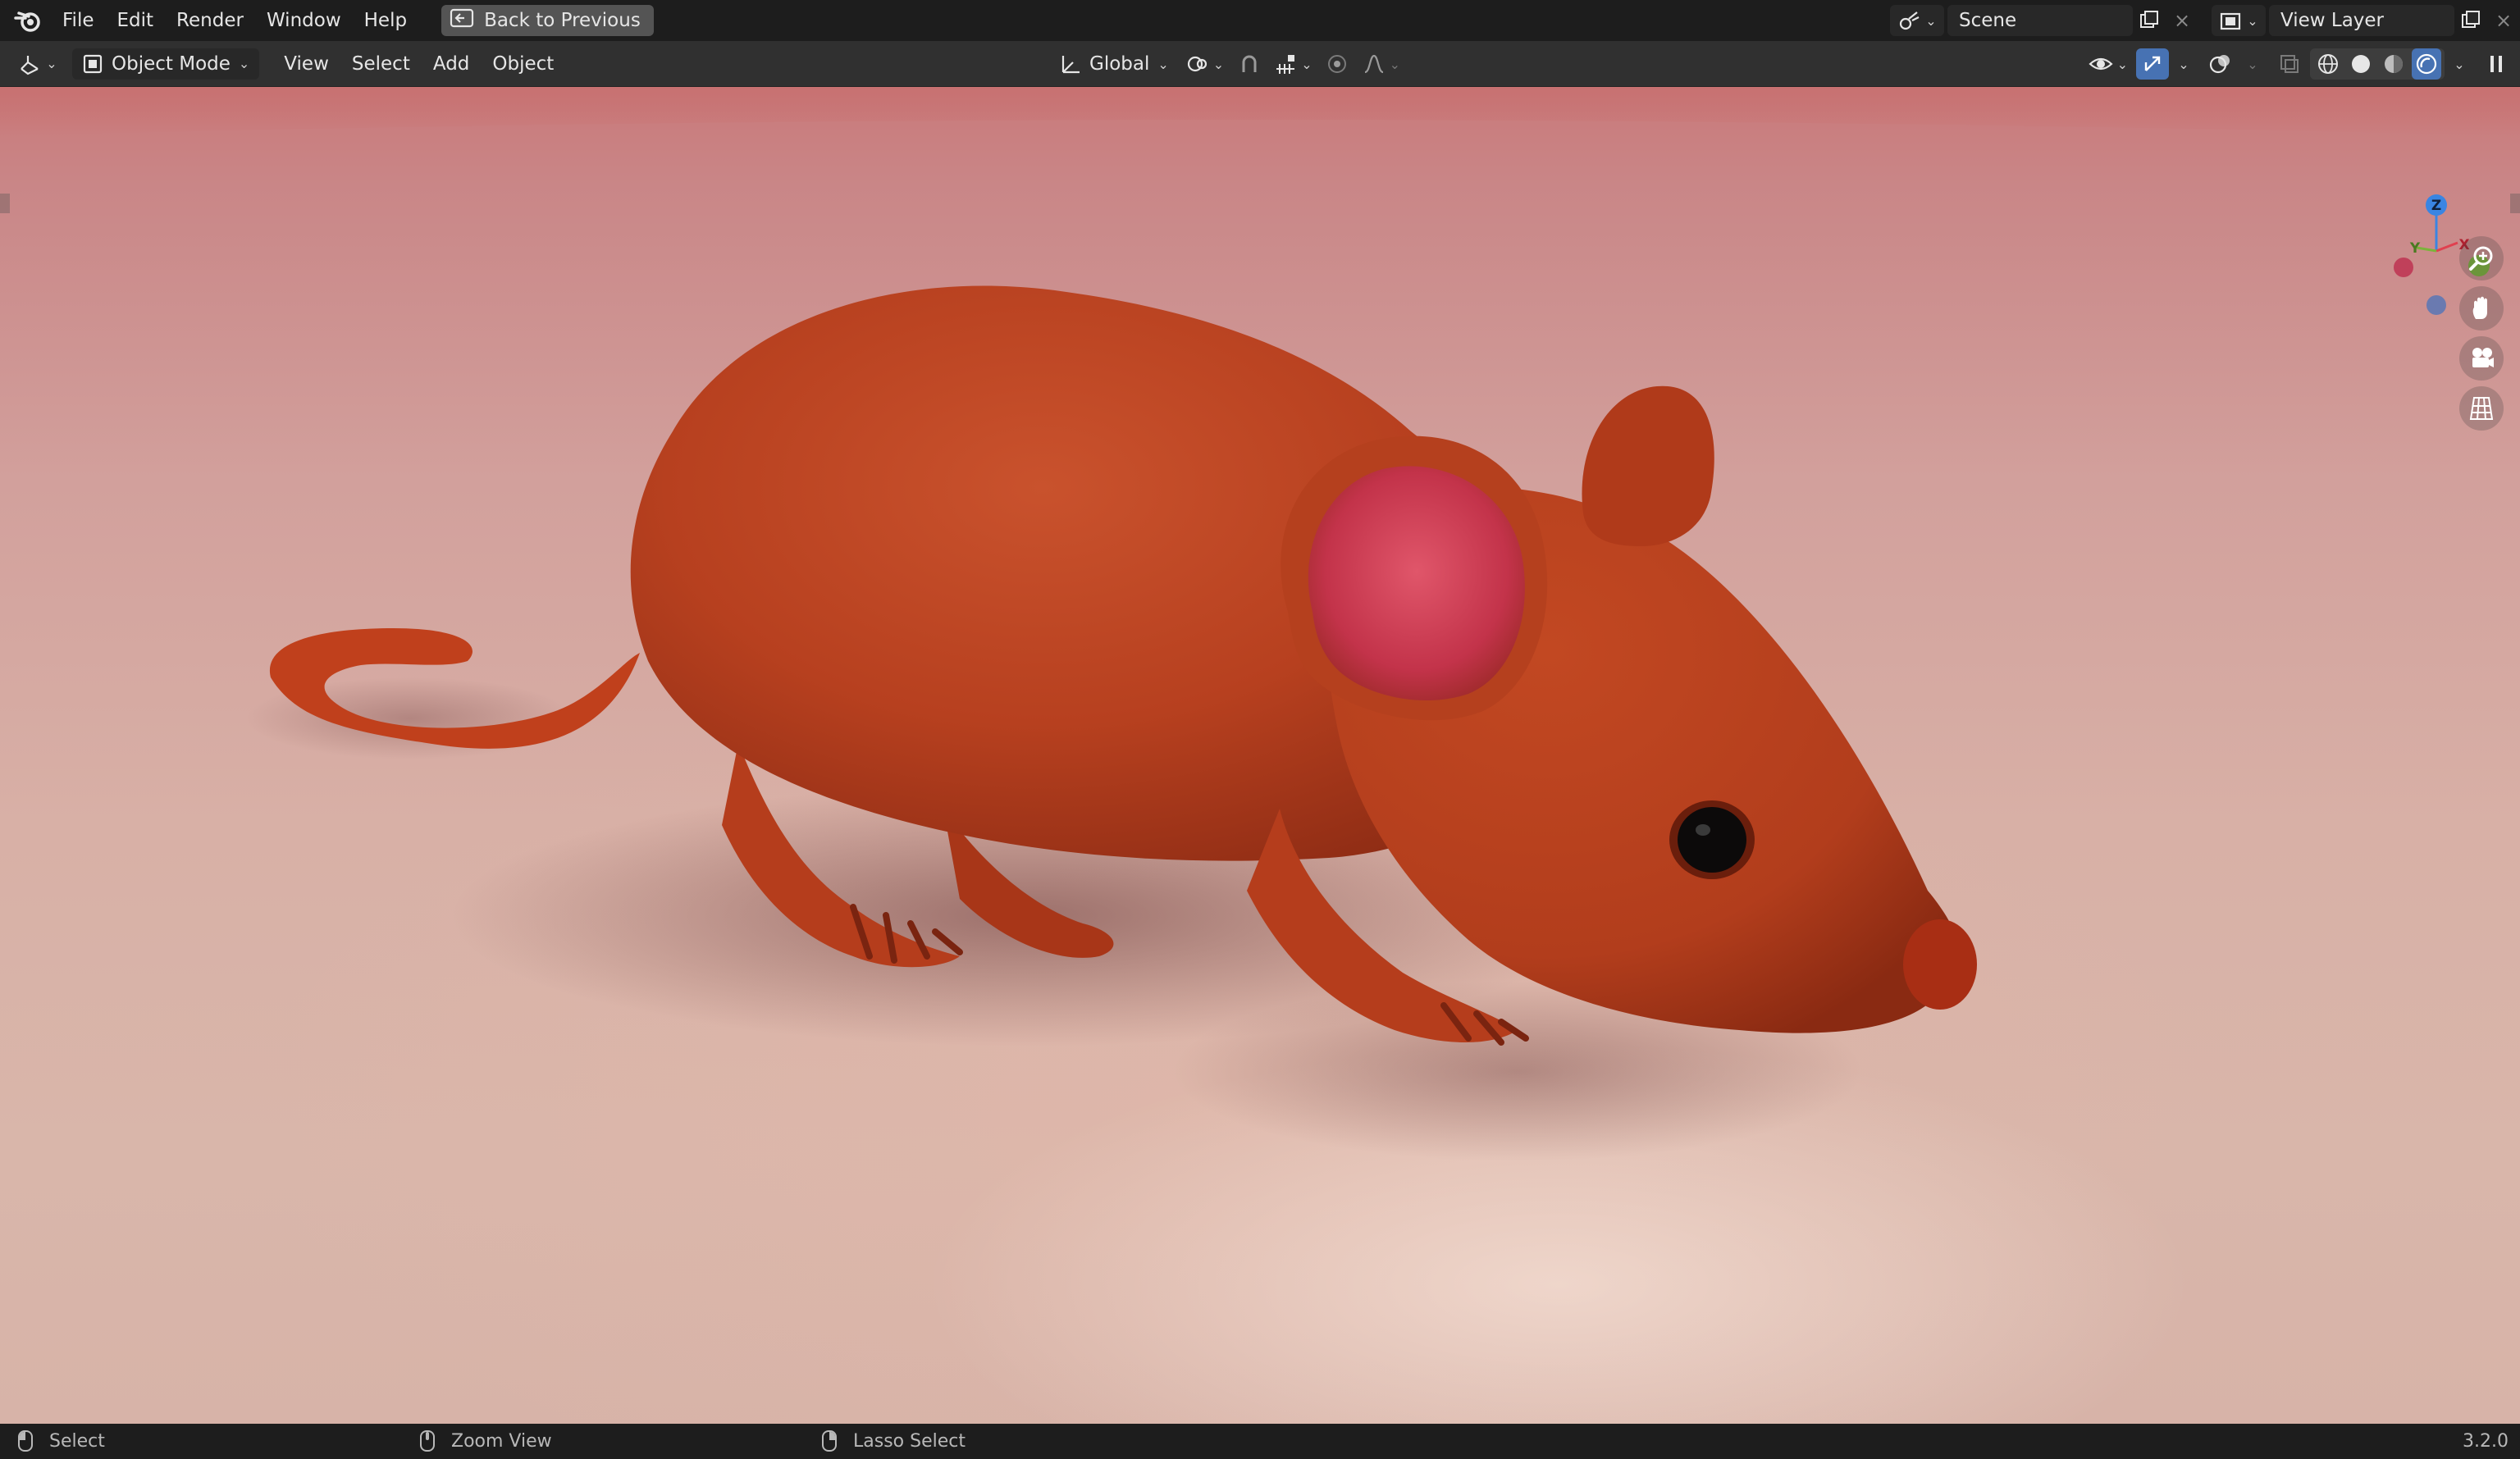 The image size is (2520, 1459). I want to click on ortho-toggle-button, so click(2482, 409).